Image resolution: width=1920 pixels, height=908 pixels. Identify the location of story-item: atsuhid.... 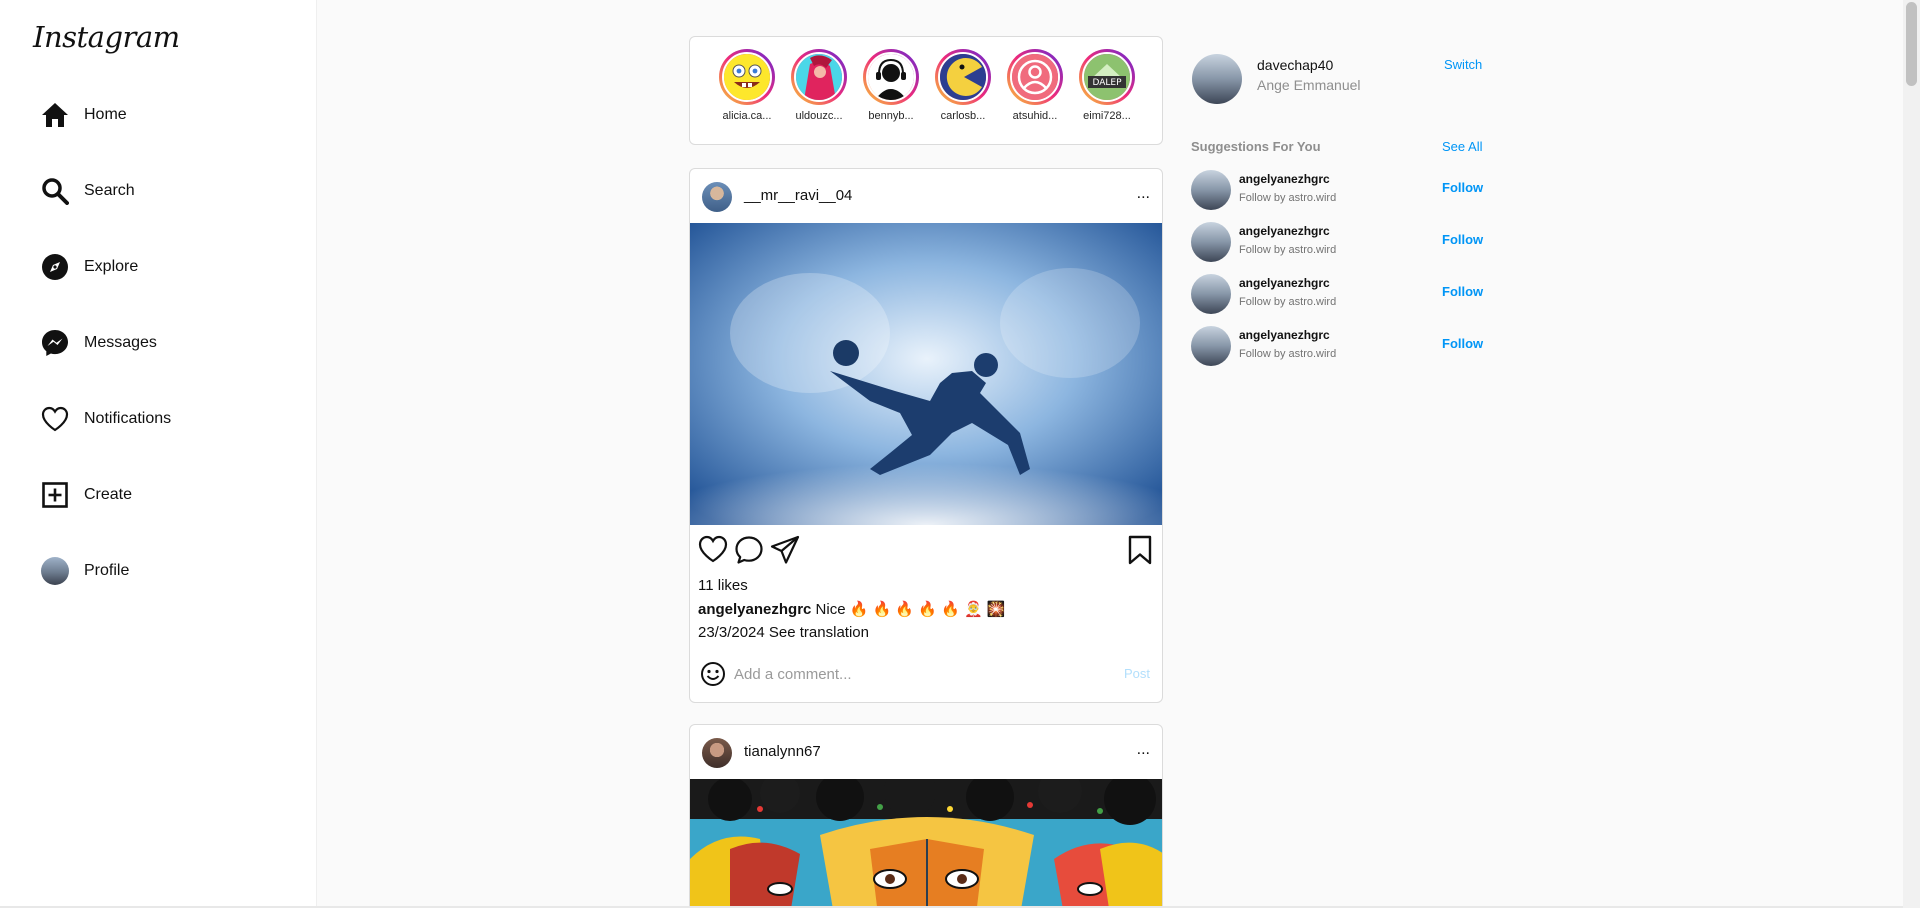
(1035, 85).